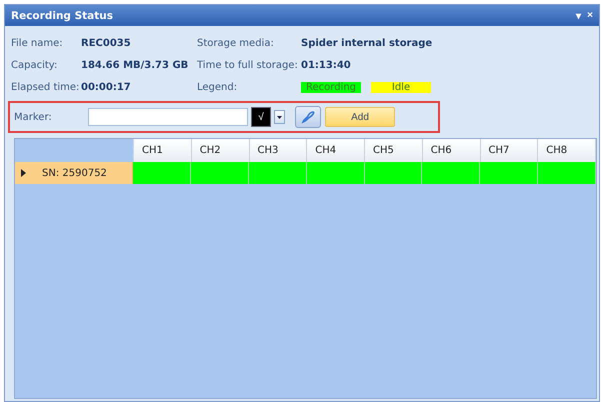  Describe the element at coordinates (248, 65) in the screenshot. I see `field-label: Time to full storage:` at that location.